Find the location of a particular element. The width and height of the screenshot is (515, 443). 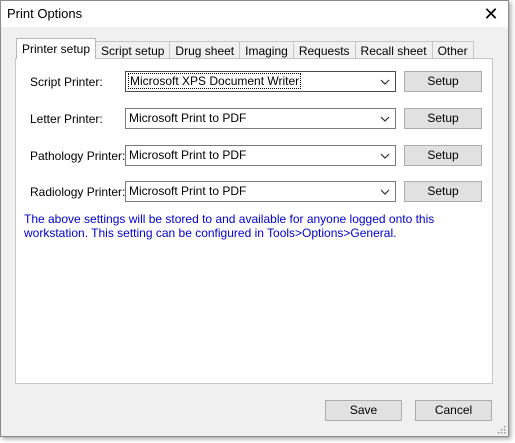

cancel-button: Cancel is located at coordinates (453, 410).